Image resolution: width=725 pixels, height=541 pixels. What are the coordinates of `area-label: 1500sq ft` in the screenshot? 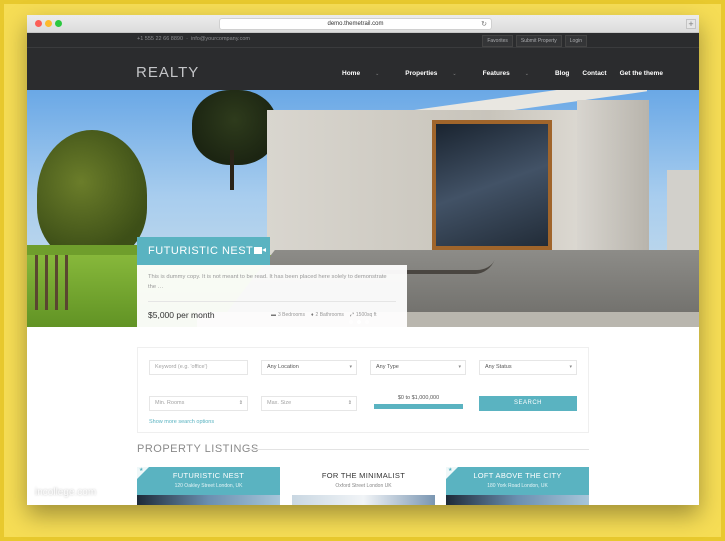 It's located at (366, 315).